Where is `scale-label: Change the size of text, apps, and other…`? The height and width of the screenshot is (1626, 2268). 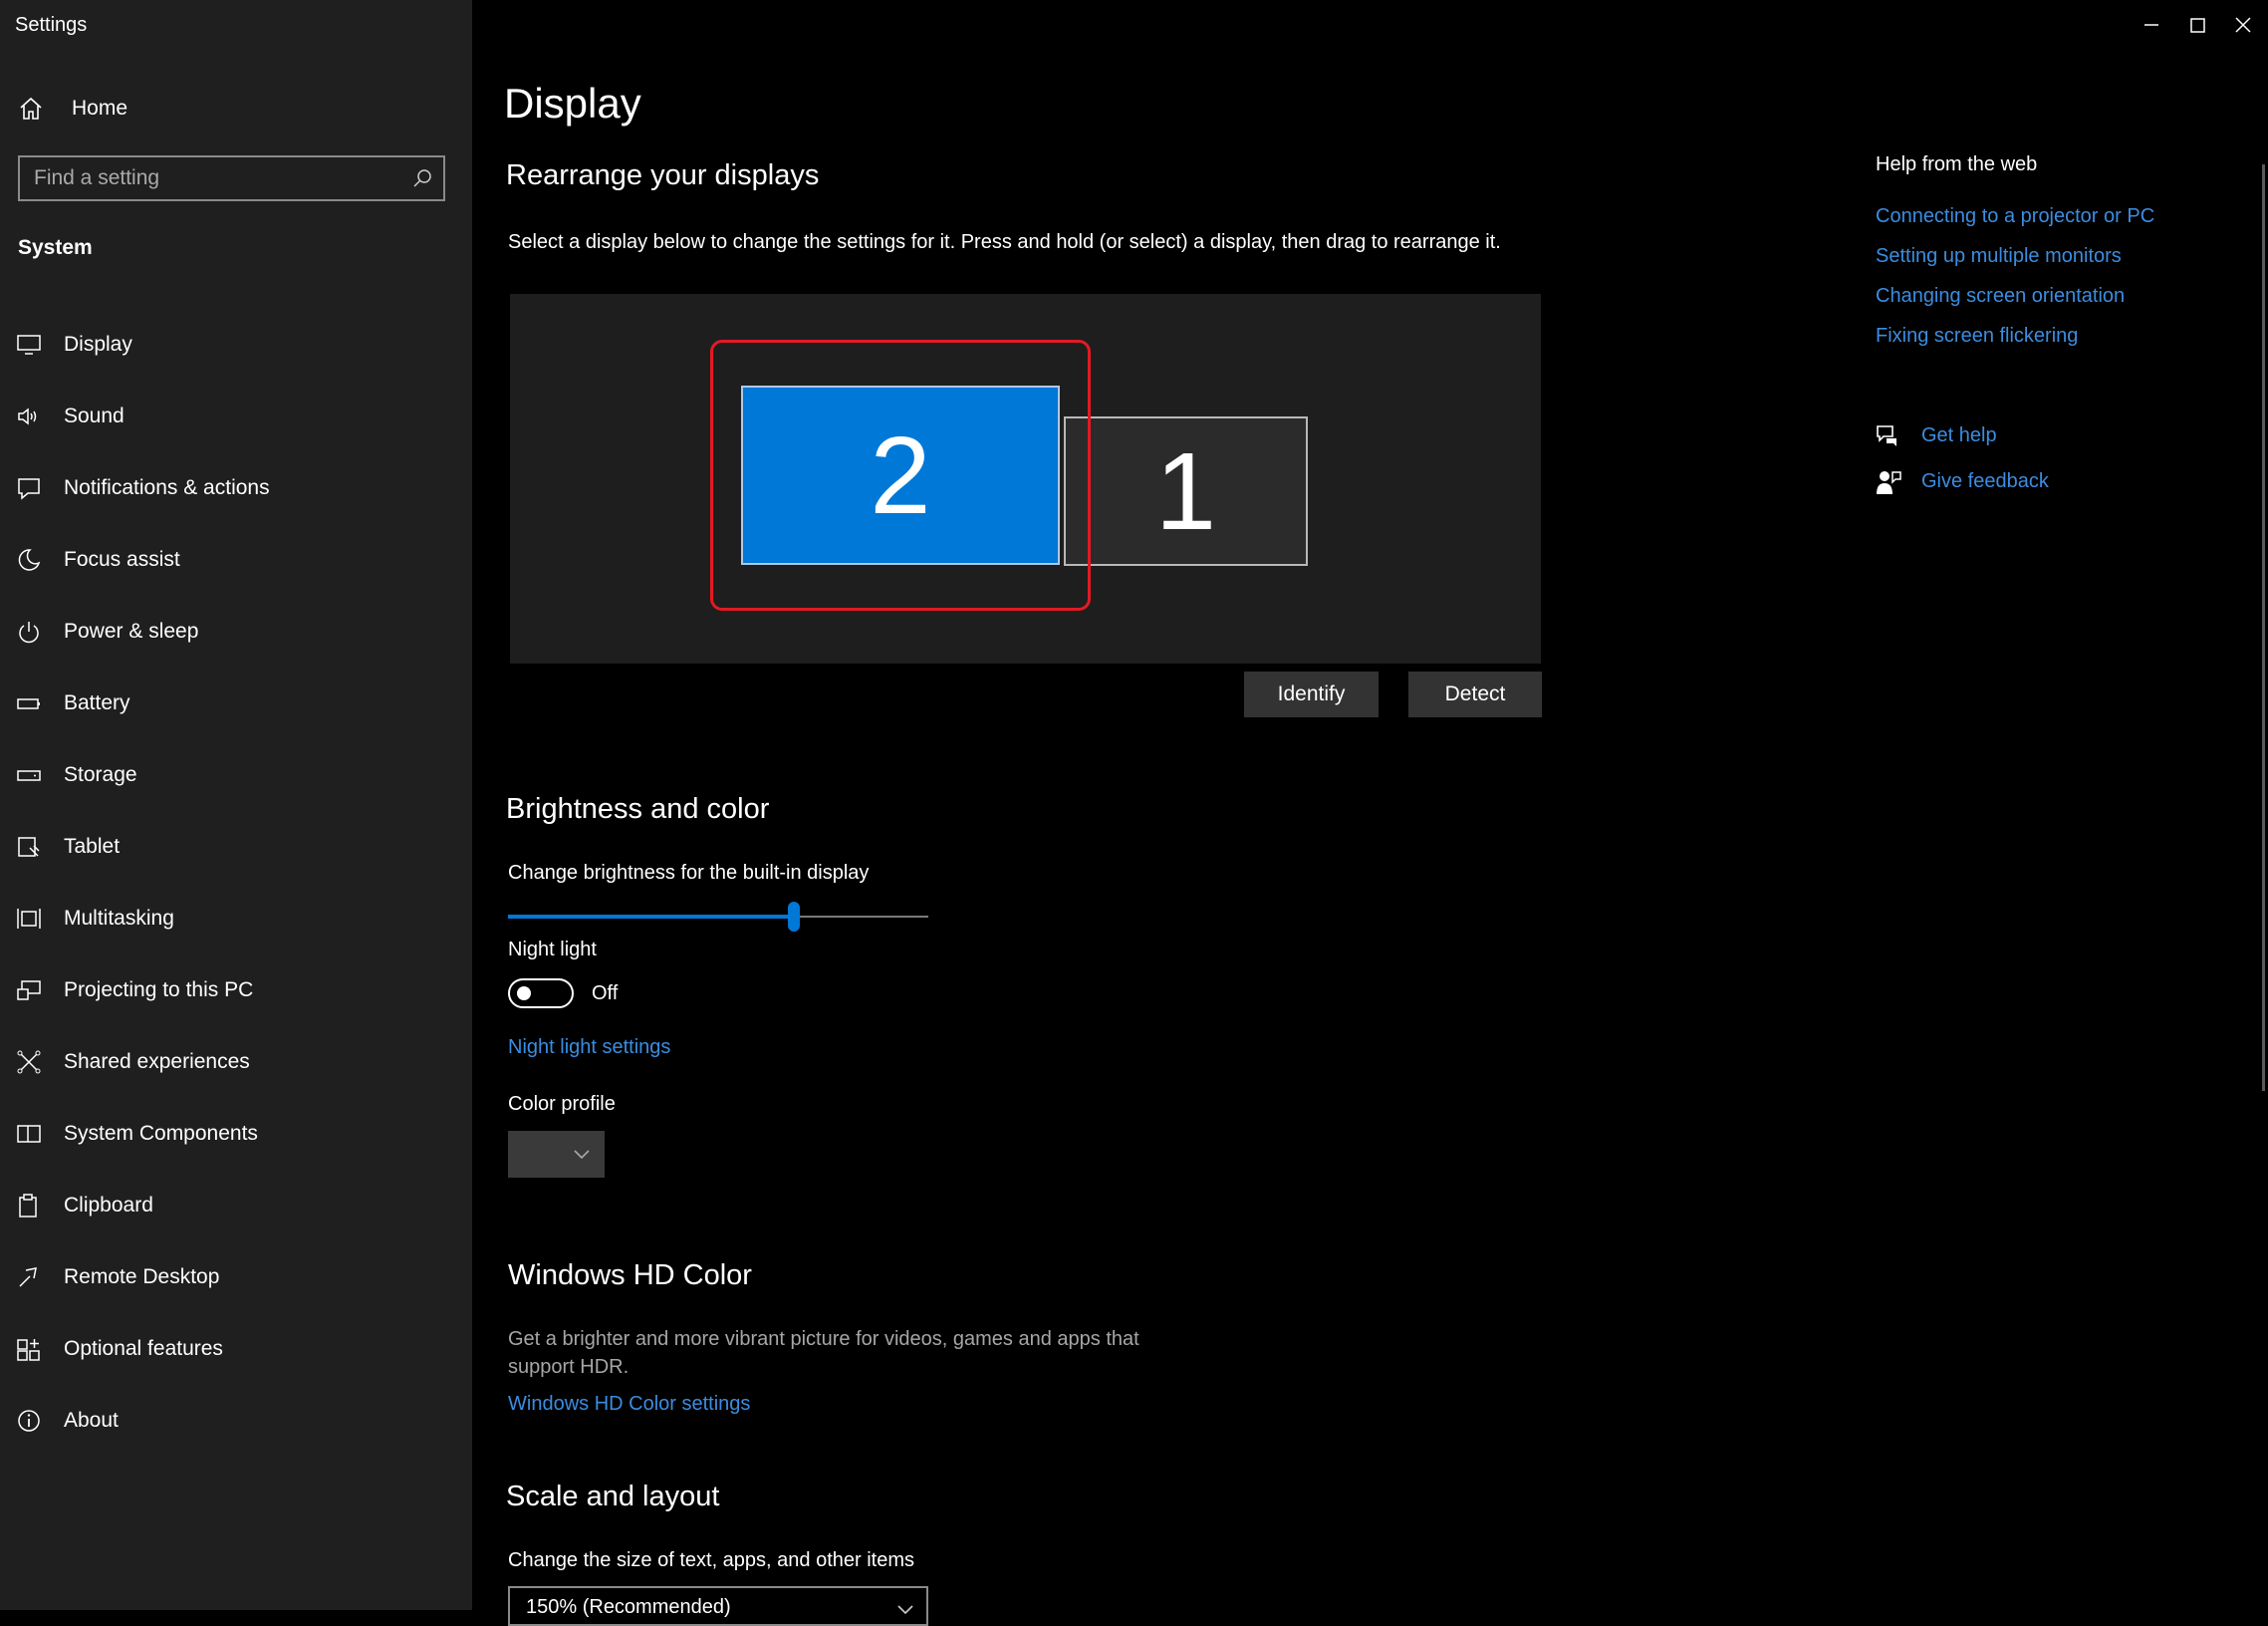
scale-label: Change the size of text, apps, and other… is located at coordinates (711, 1560).